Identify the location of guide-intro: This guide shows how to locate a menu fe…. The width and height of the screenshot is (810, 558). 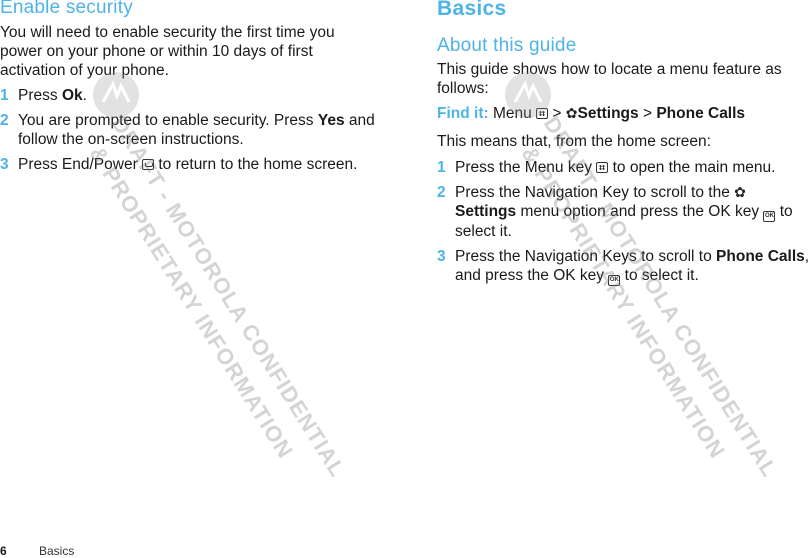
(609, 79).